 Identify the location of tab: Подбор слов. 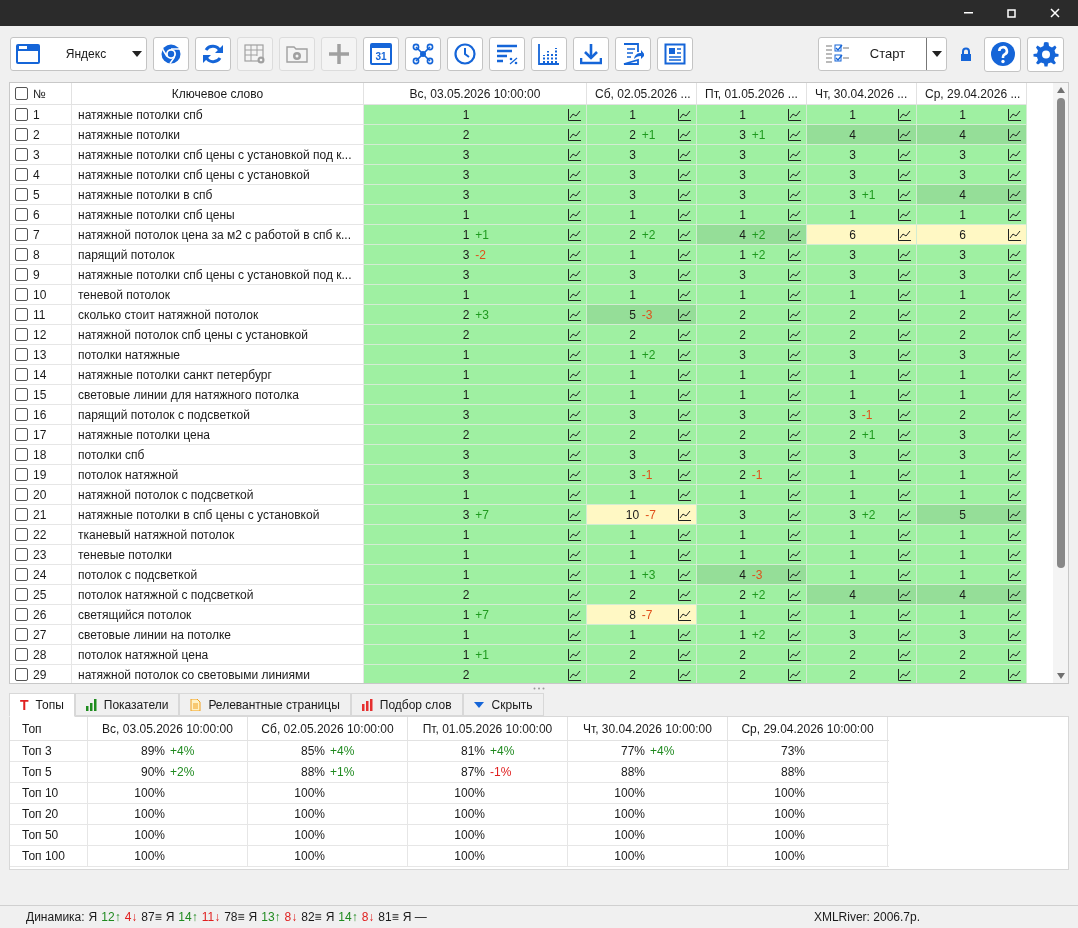
(406, 704).